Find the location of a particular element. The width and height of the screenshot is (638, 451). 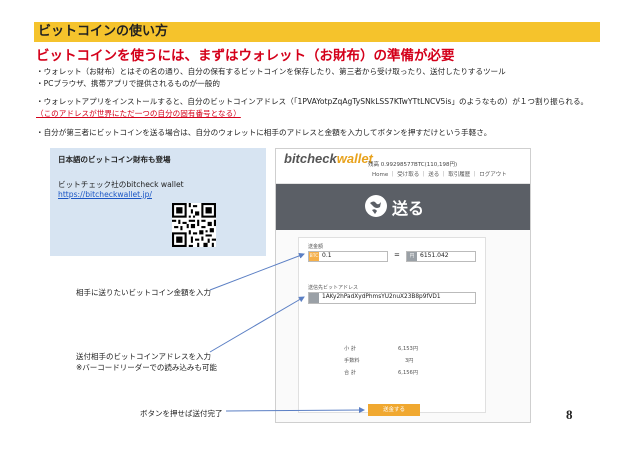

callout-arrows is located at coordinates (287, 333).